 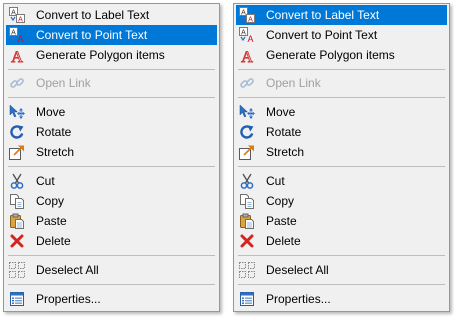 I want to click on paste-icon, so click(x=17, y=221).